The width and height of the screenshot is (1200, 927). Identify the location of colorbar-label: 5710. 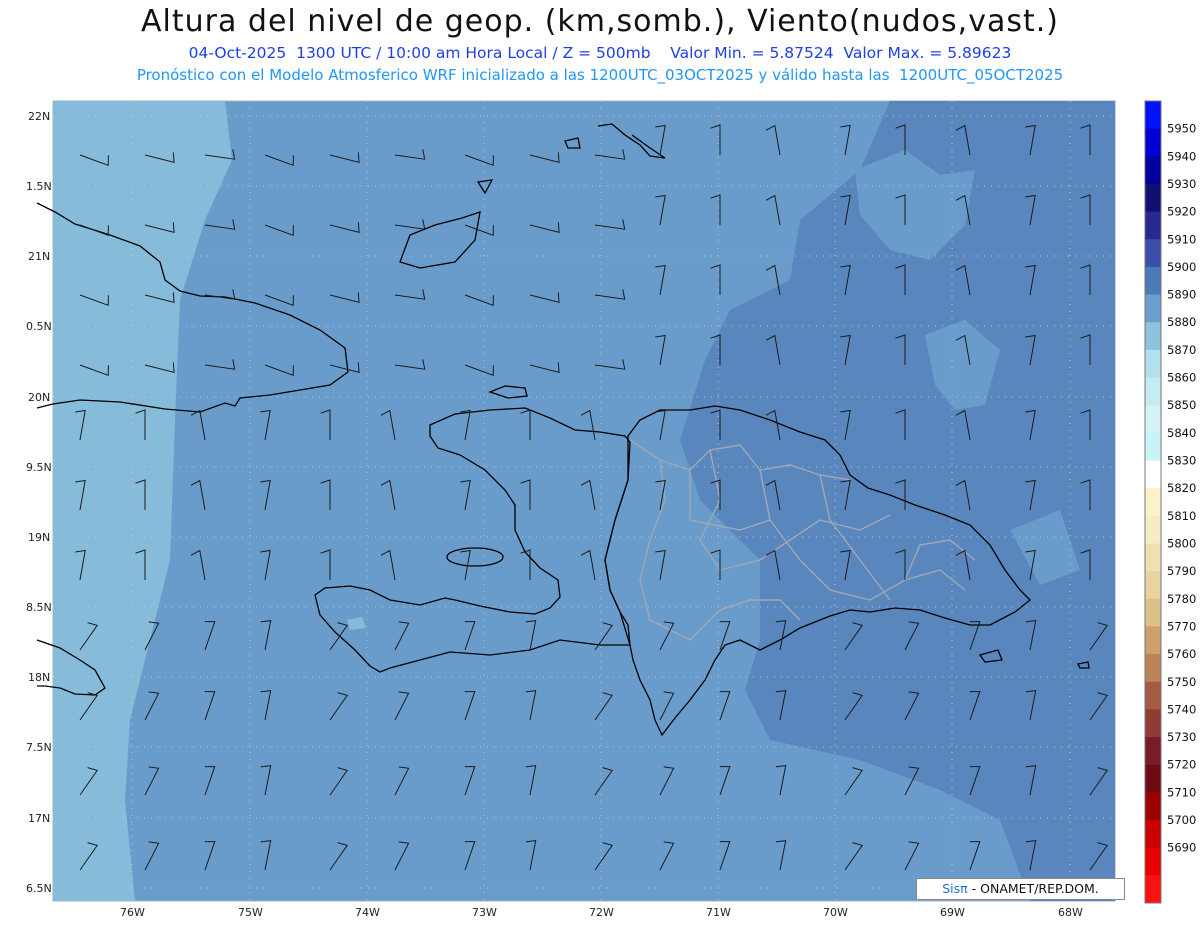
(1181, 792).